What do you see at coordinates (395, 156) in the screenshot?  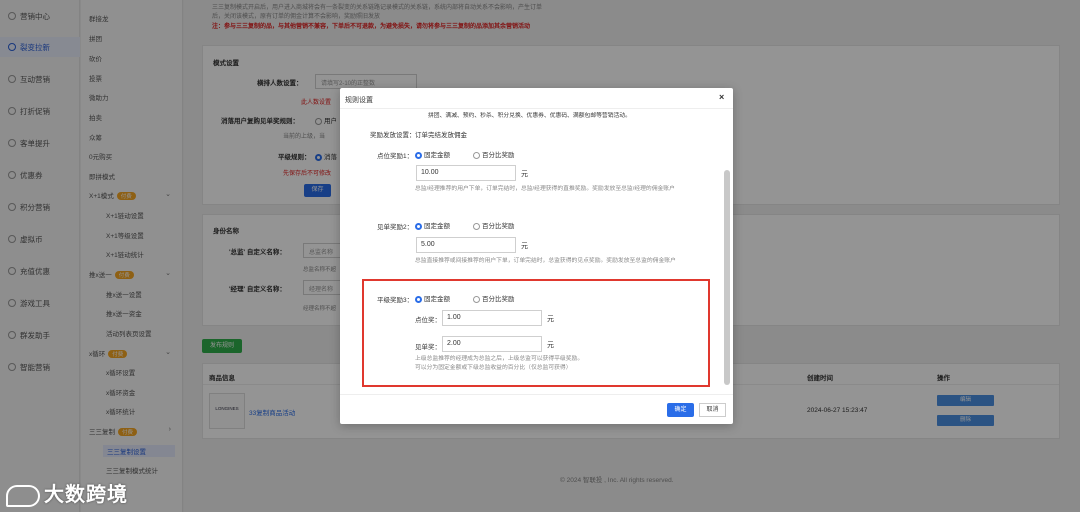 I see `field-label: 点位奖励1：` at bounding box center [395, 156].